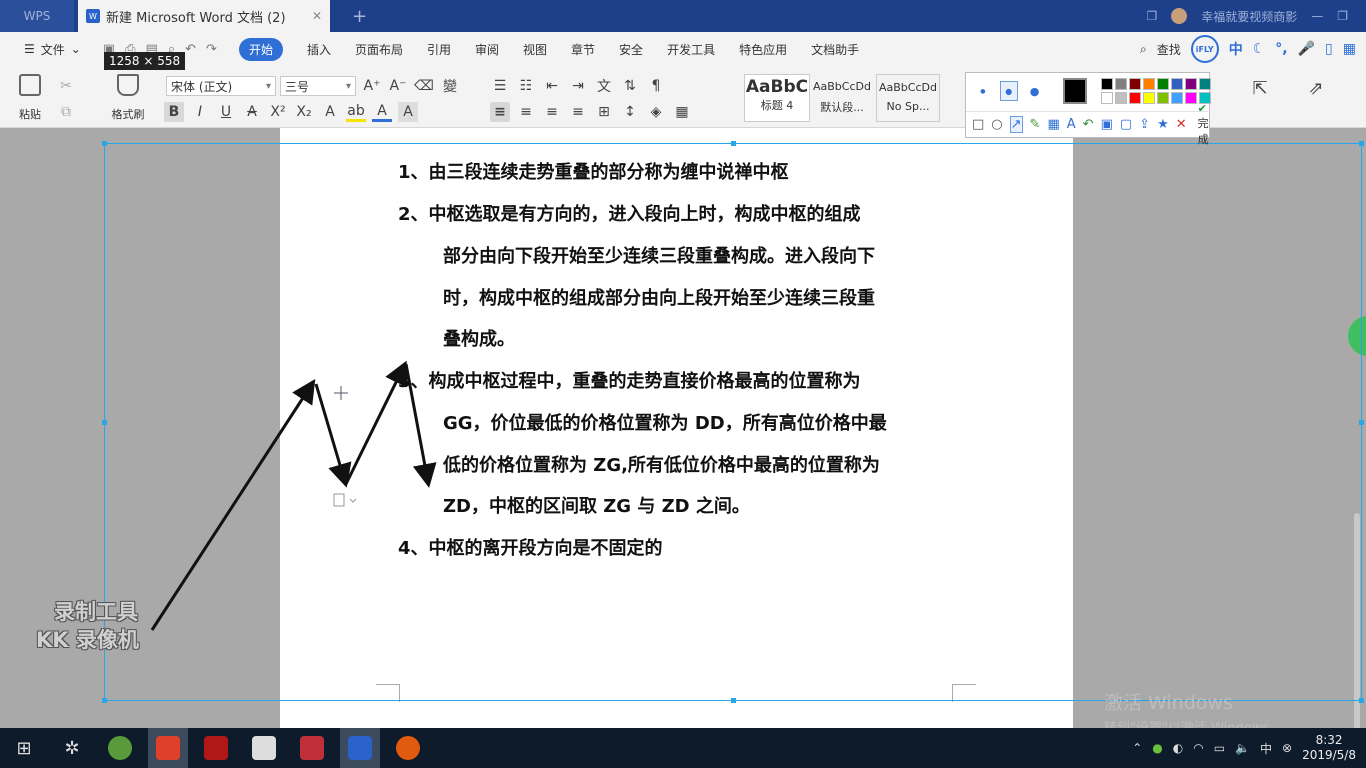 The height and width of the screenshot is (768, 1366). What do you see at coordinates (661, 464) in the screenshot?
I see `doc-line-8: 低的价格位置称为 ZG,所有低位价格中最高的位置称为` at bounding box center [661, 464].